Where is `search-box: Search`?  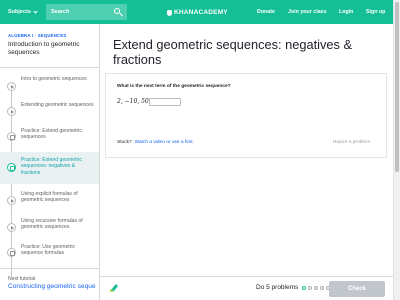
search-box: Search is located at coordinates (86, 12).